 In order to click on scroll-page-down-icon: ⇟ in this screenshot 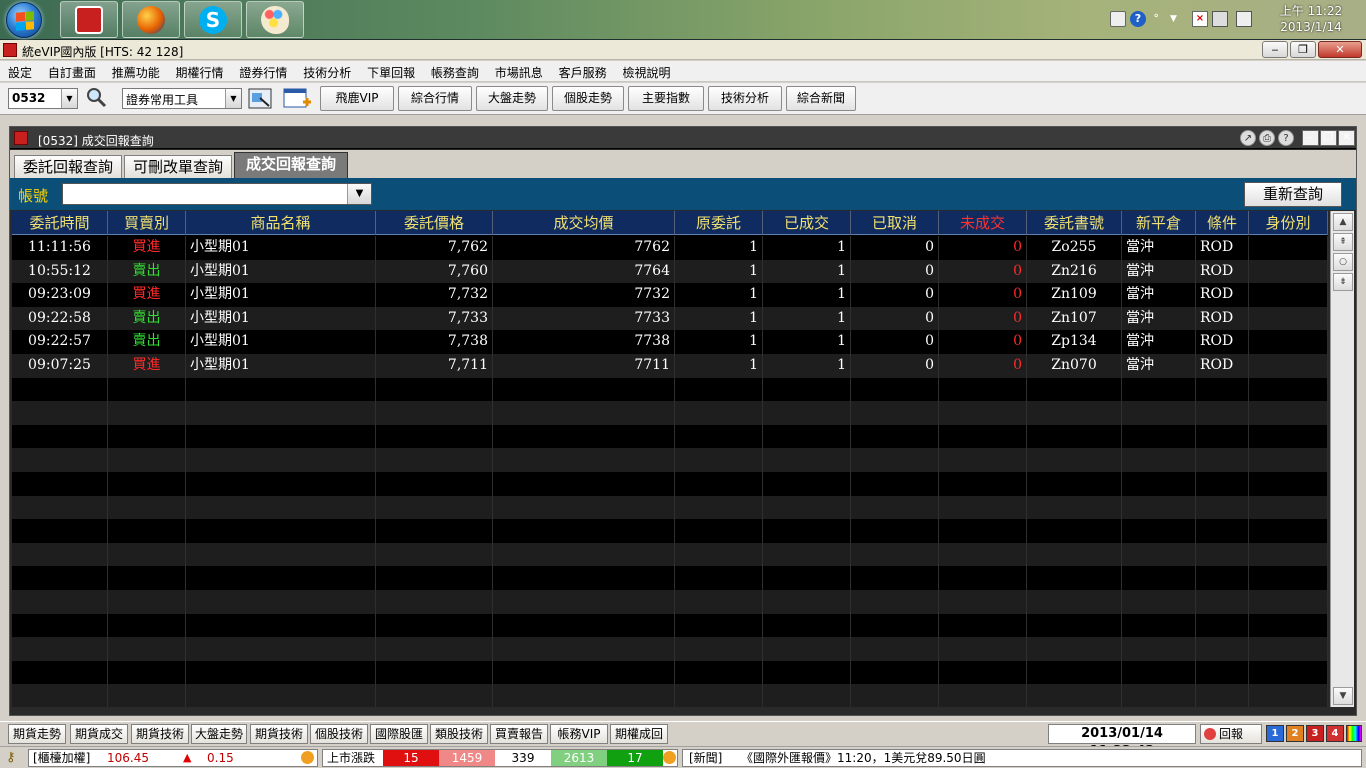, I will do `click(1343, 282)`.